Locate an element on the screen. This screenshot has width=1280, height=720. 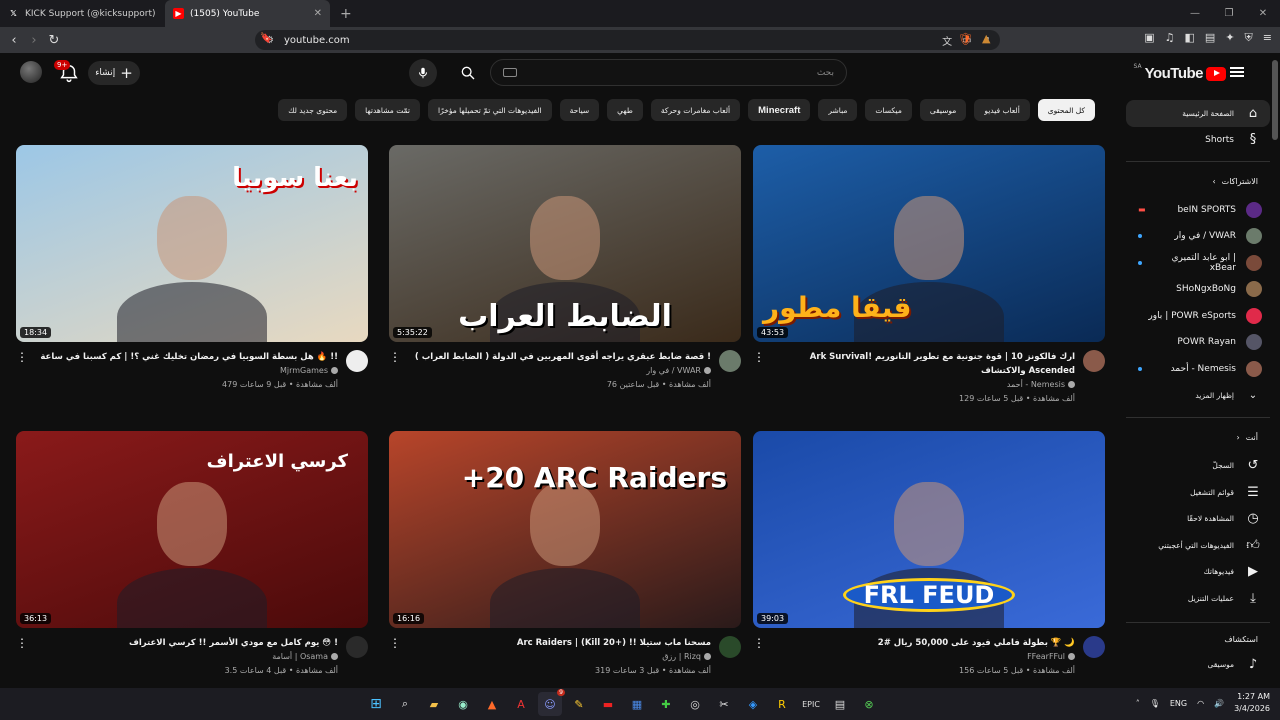
wifi-icon: ◠ is located at coordinates (1200, 703).